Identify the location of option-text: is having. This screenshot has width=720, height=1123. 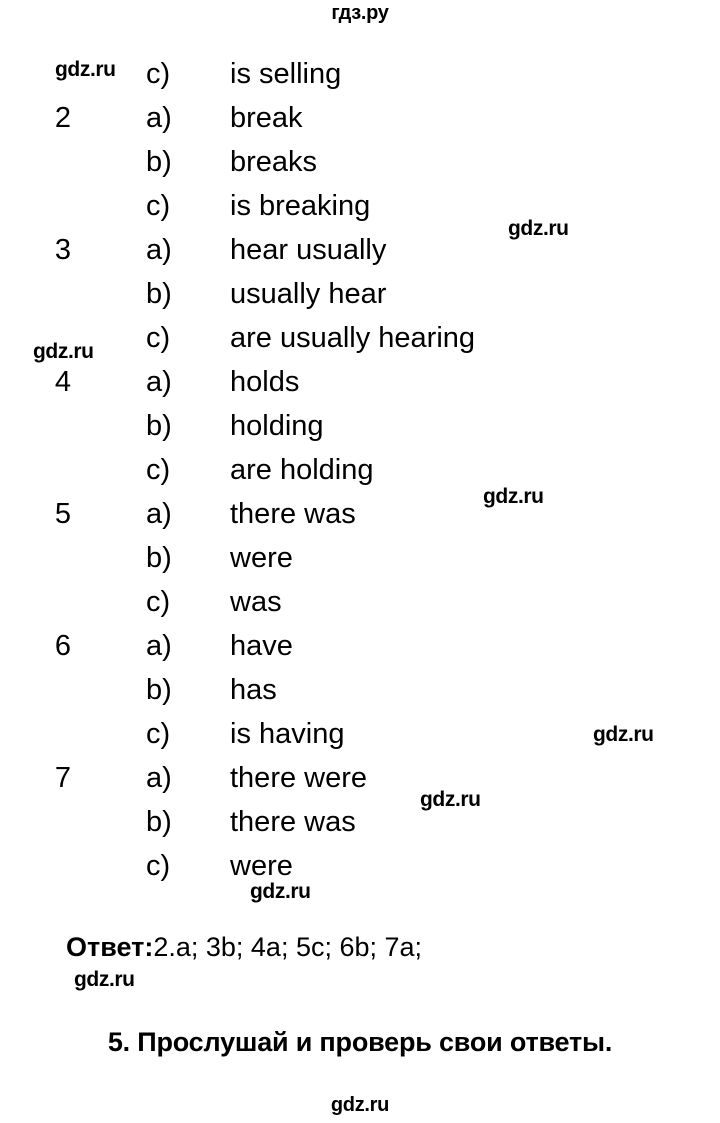
(287, 734).